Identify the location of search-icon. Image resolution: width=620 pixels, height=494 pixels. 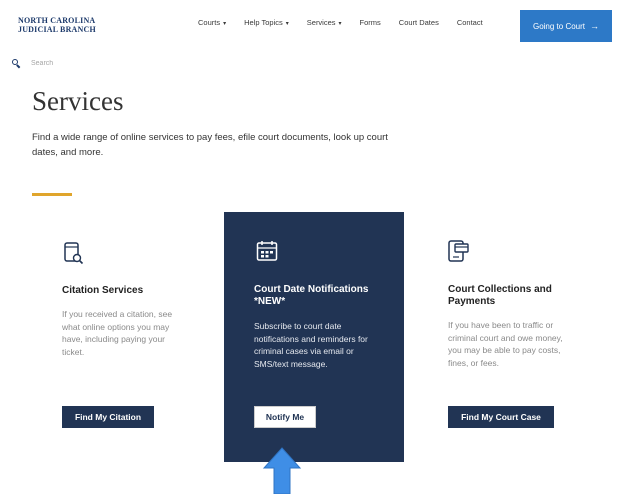
(16, 64).